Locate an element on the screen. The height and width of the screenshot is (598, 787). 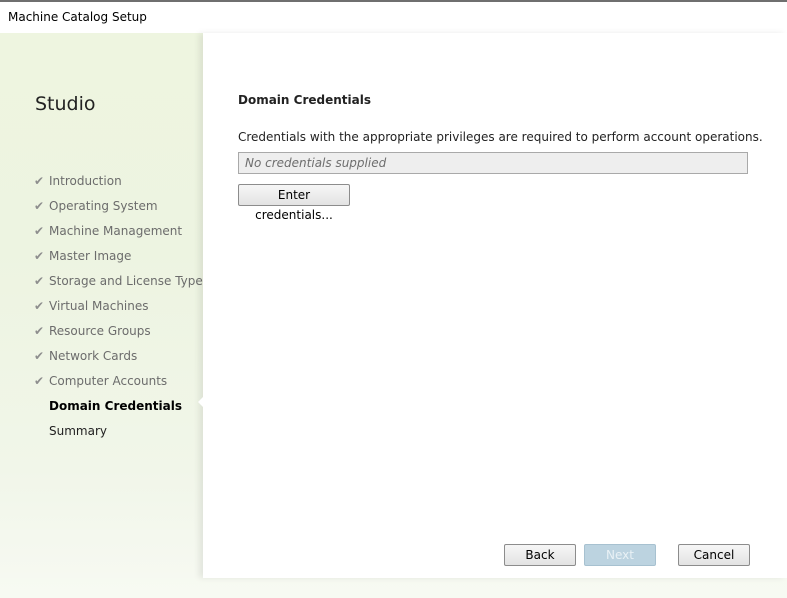
step-computer-accounts: ✔ Computer Accounts is located at coordinates (121, 380).